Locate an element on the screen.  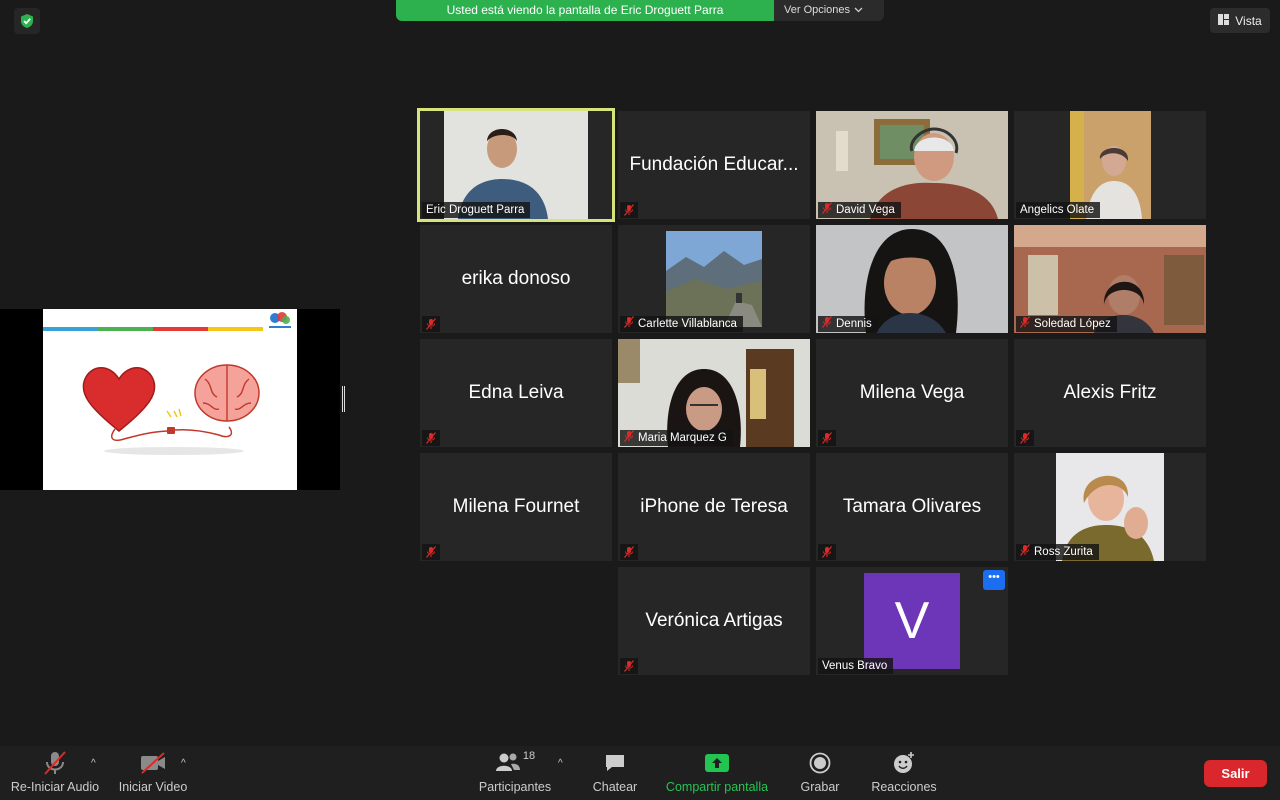
presentation-slide is located at coordinates (170, 399).